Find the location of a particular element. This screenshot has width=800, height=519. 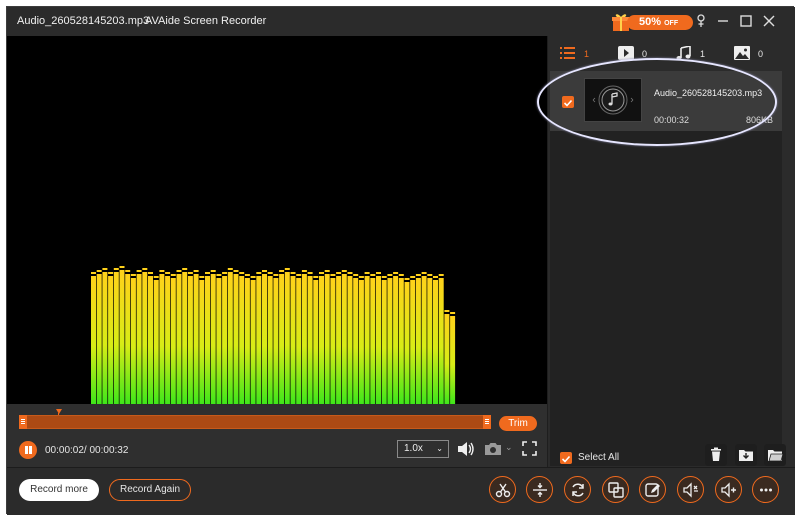

window-file-name: Audio_260528145203.mp3 is located at coordinates (83, 21).